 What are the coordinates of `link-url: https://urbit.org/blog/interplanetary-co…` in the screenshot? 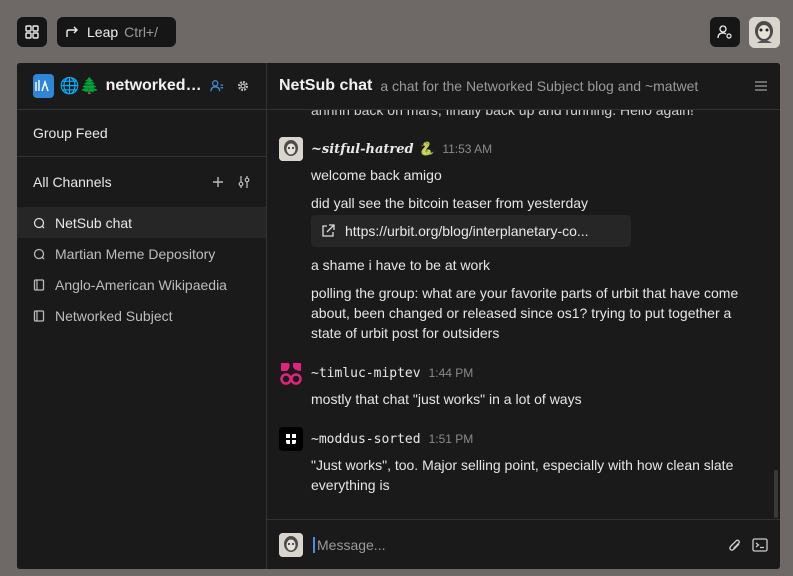 It's located at (467, 231).